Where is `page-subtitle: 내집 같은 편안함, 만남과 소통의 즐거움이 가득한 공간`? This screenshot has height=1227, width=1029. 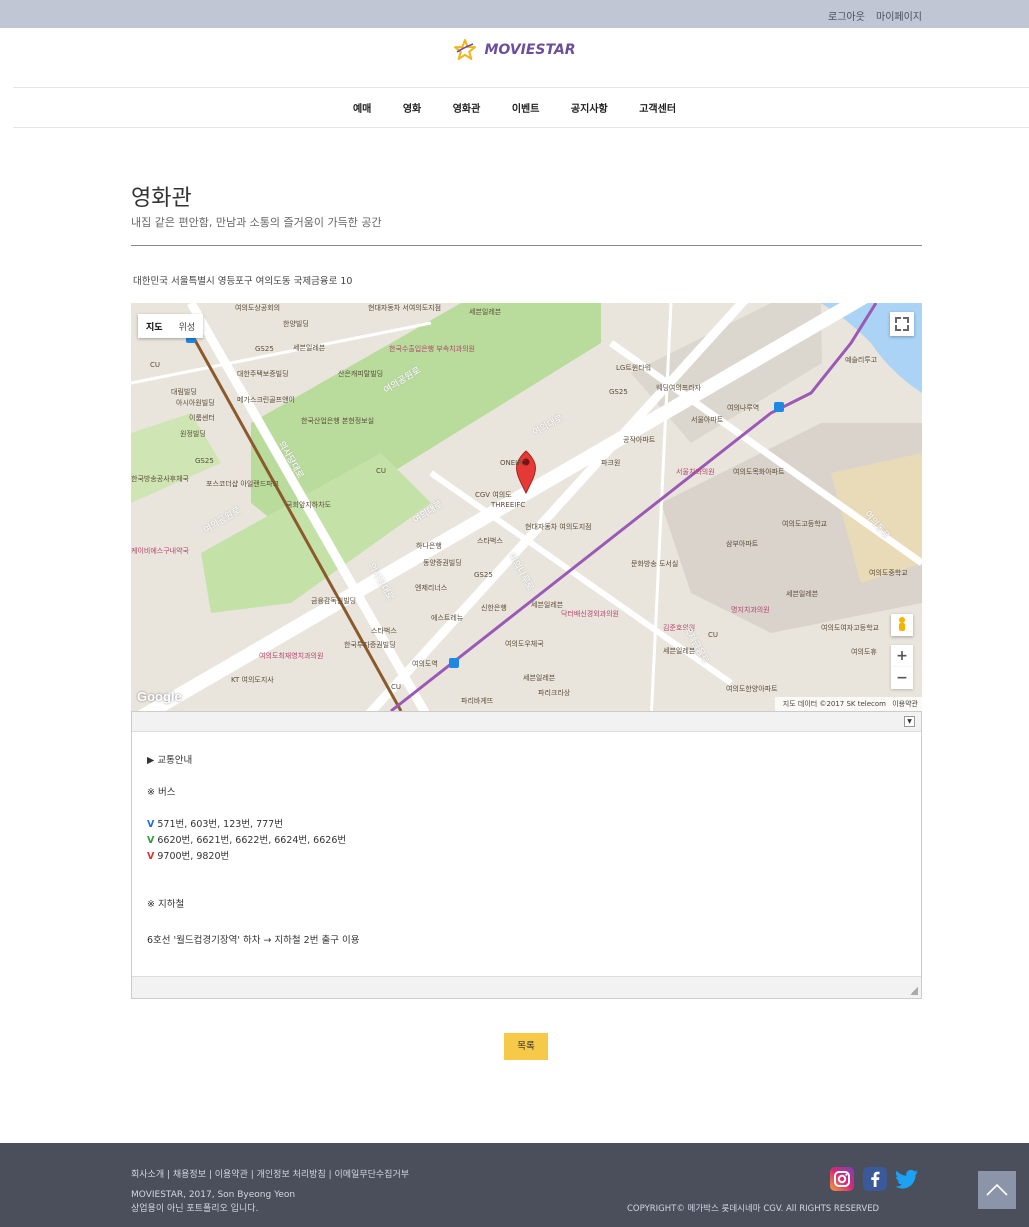 page-subtitle: 내집 같은 편안함, 만남과 소통의 즐거움이 가득한 공간 is located at coordinates (256, 222).